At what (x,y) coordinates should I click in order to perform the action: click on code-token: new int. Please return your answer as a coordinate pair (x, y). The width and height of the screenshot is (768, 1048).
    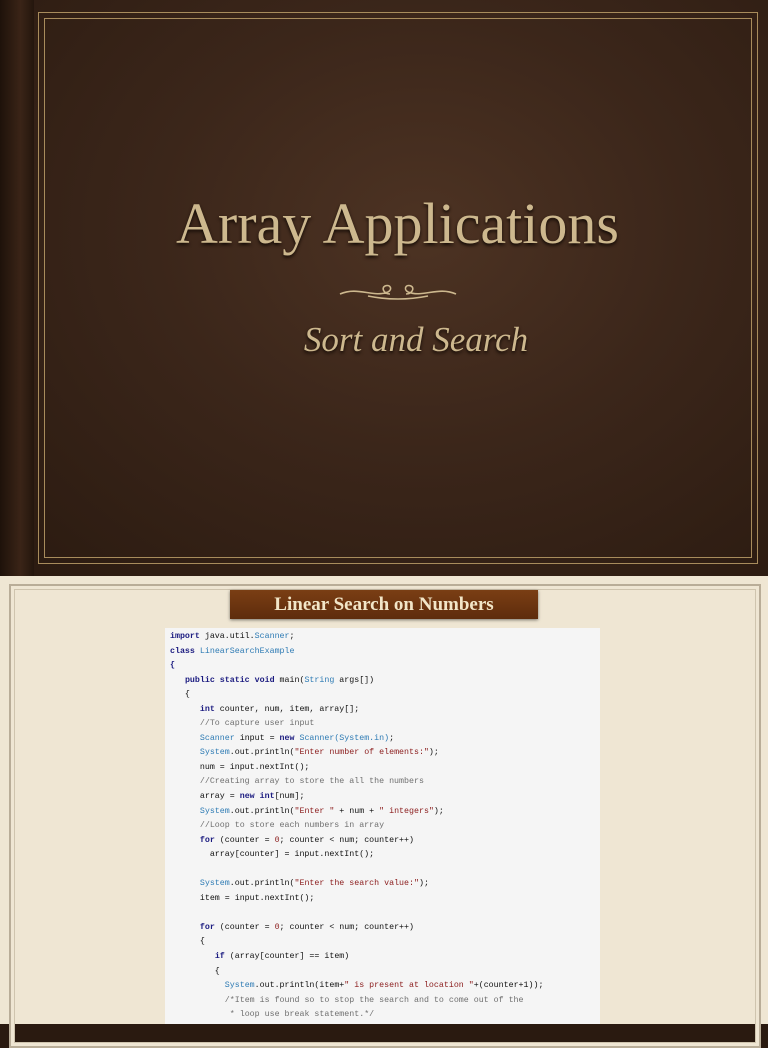
    Looking at the image, I should click on (257, 797).